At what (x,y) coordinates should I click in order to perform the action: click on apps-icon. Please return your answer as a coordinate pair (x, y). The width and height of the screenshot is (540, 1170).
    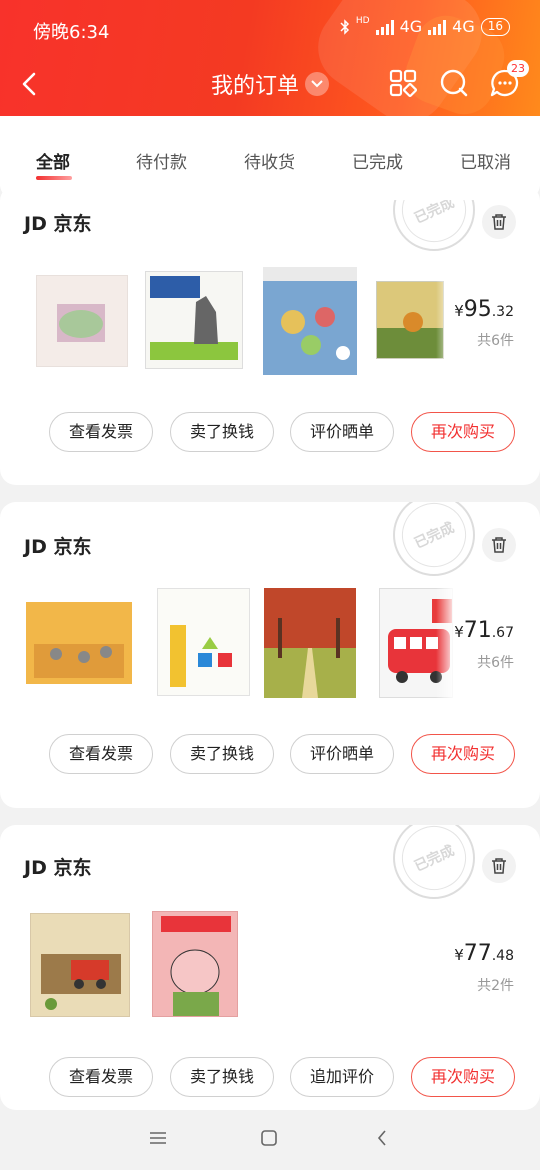
    Looking at the image, I should click on (403, 83).